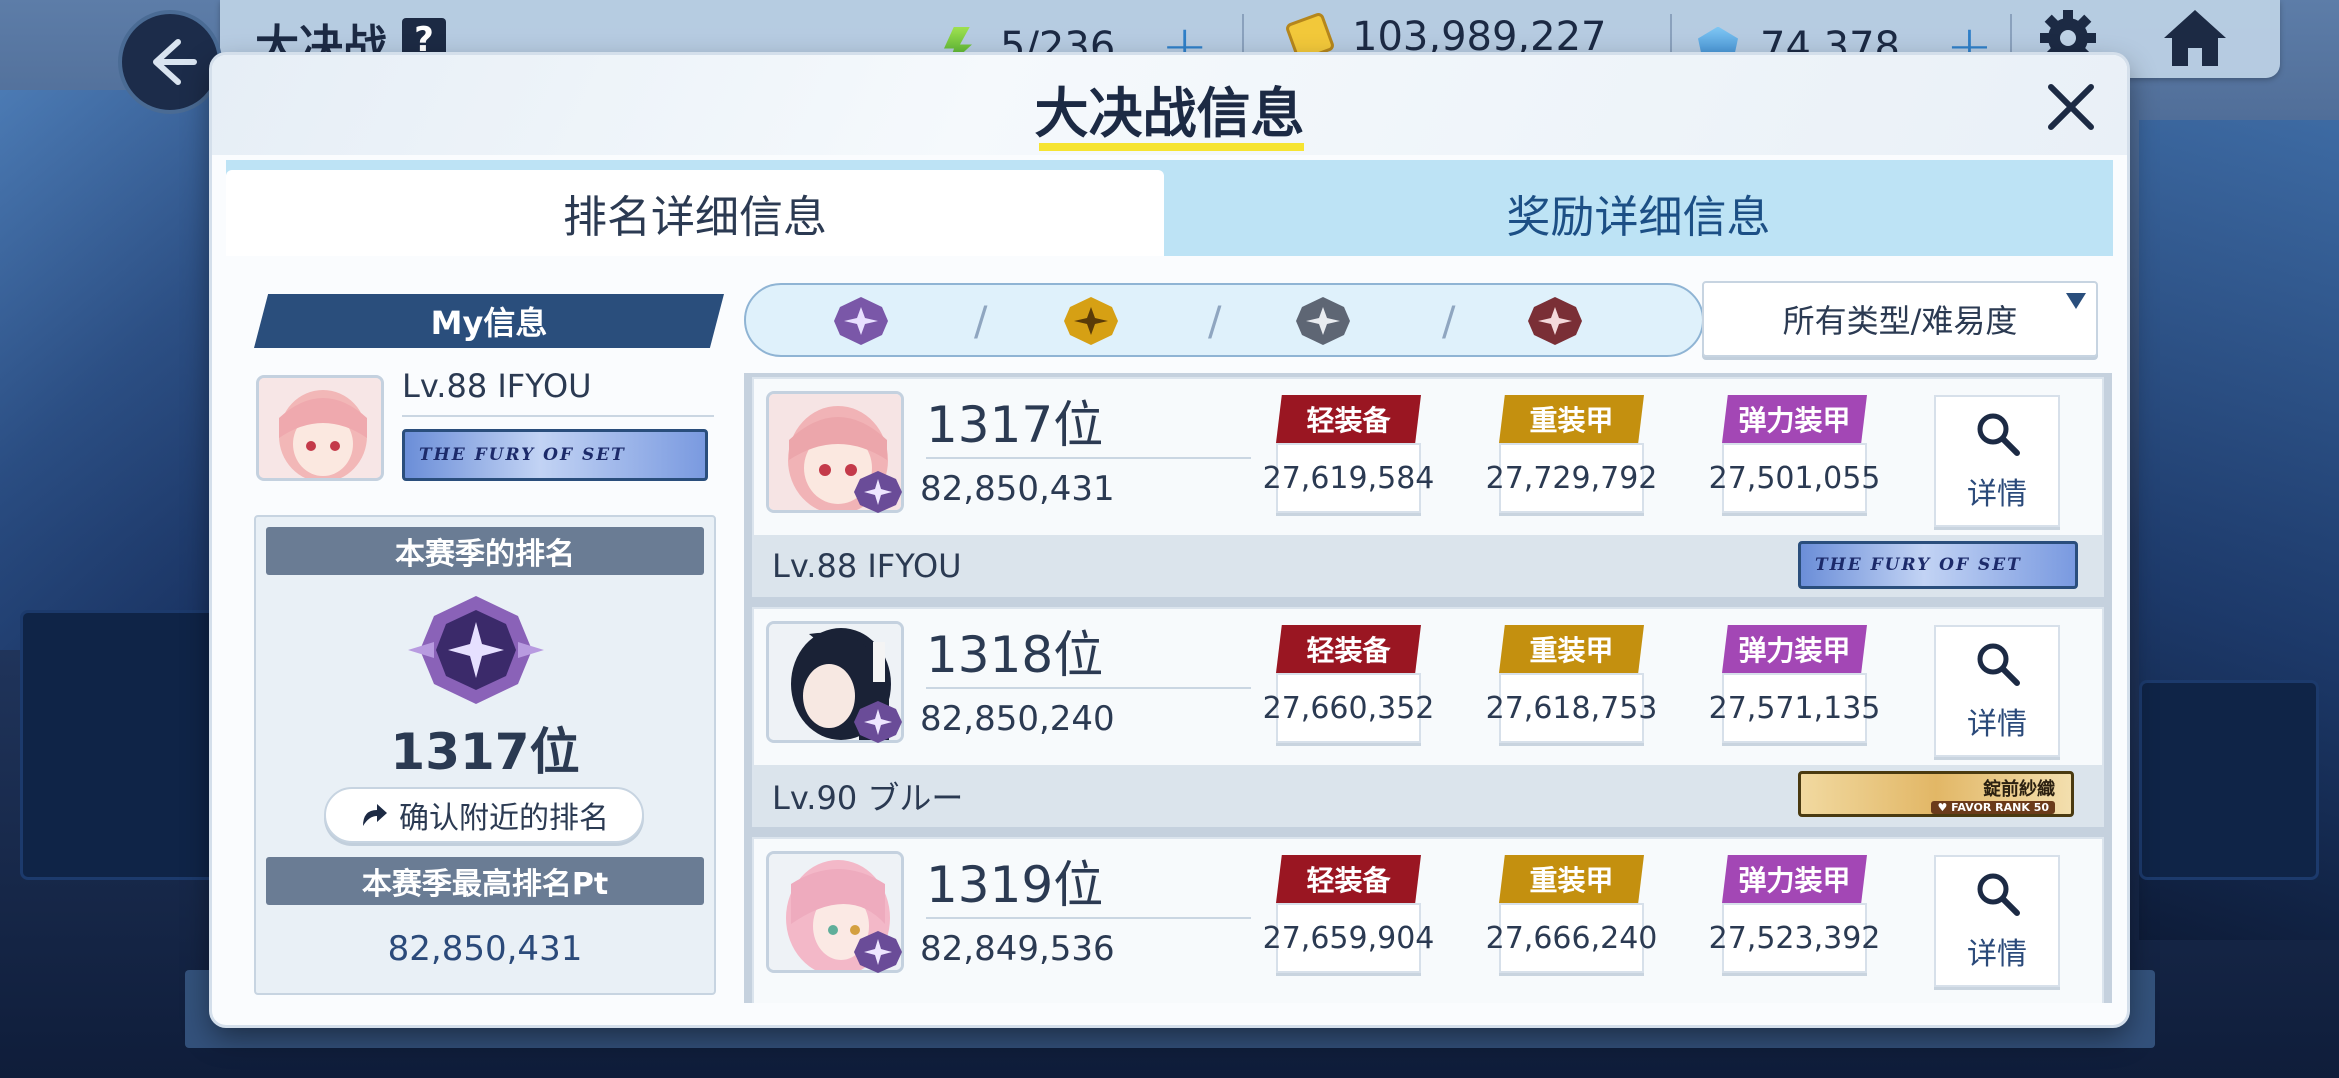 The image size is (2339, 1078). Describe the element at coordinates (1479, 37) in the screenshot. I see `credit-value: 103,989,227` at that location.